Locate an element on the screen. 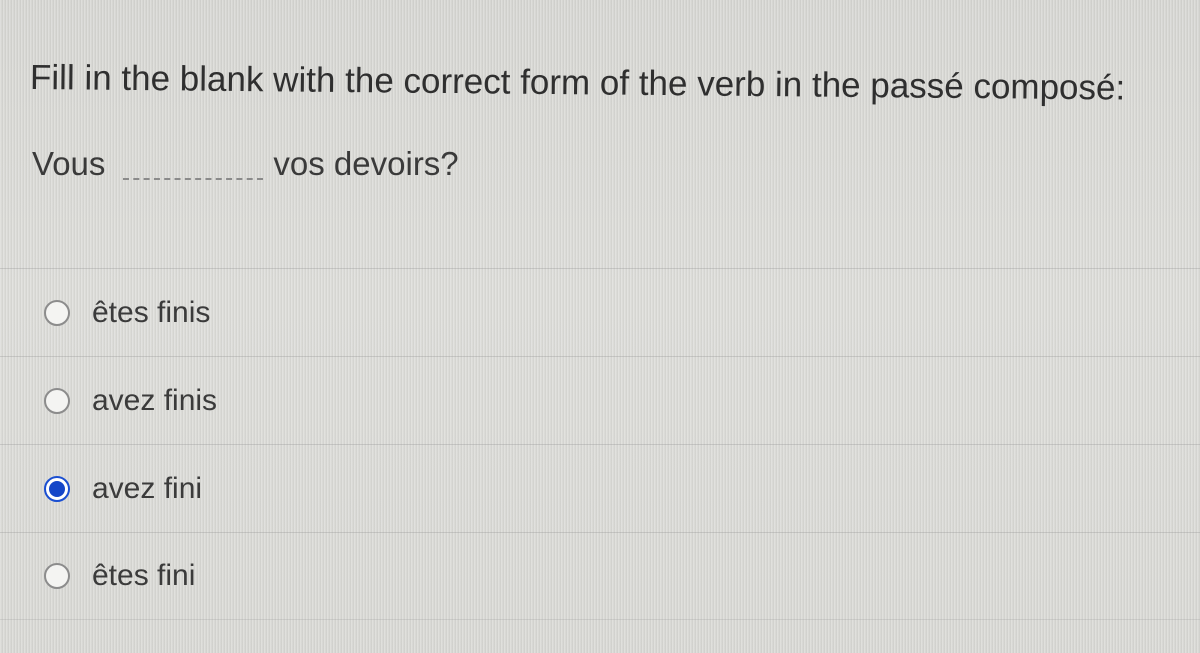  option-label: avez fini is located at coordinates (147, 489).